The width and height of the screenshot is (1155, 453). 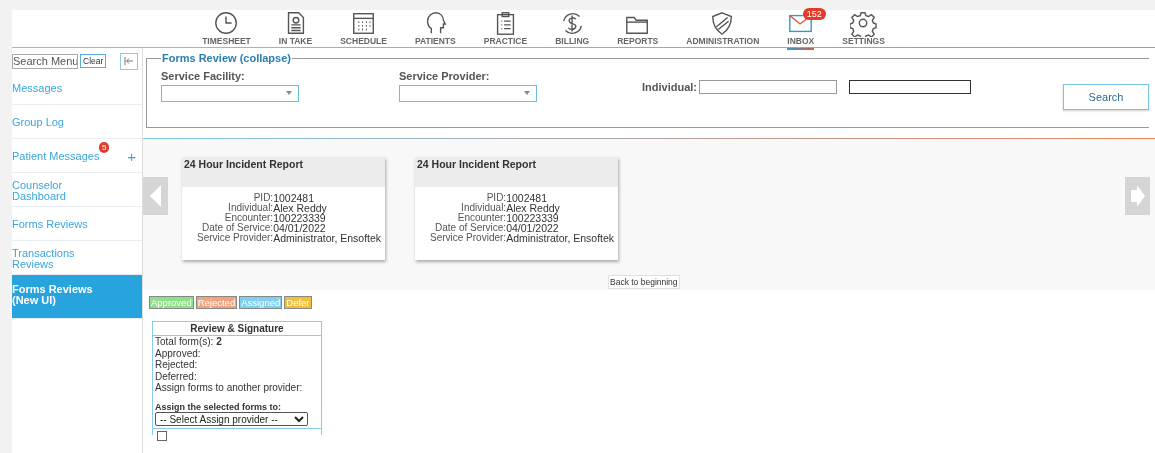 I want to click on status-tag: Approved, so click(x=171, y=302).